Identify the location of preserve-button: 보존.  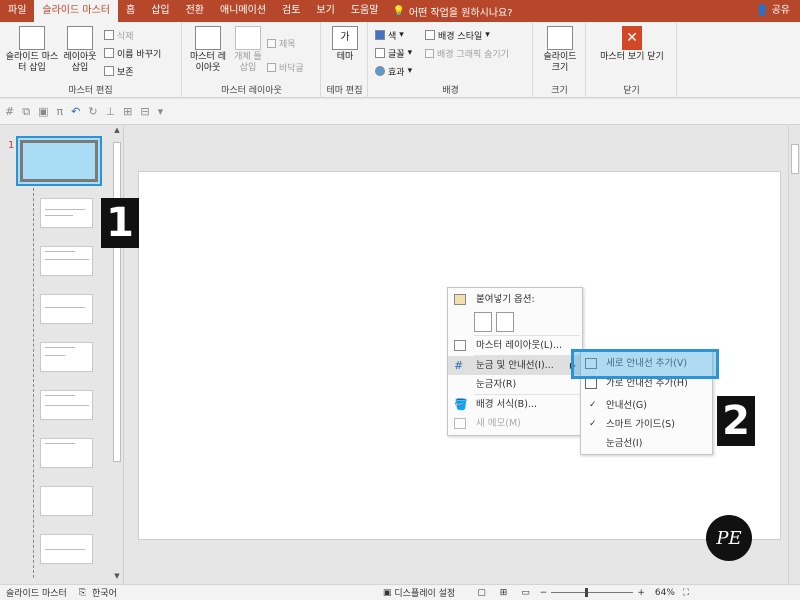
(119, 71).